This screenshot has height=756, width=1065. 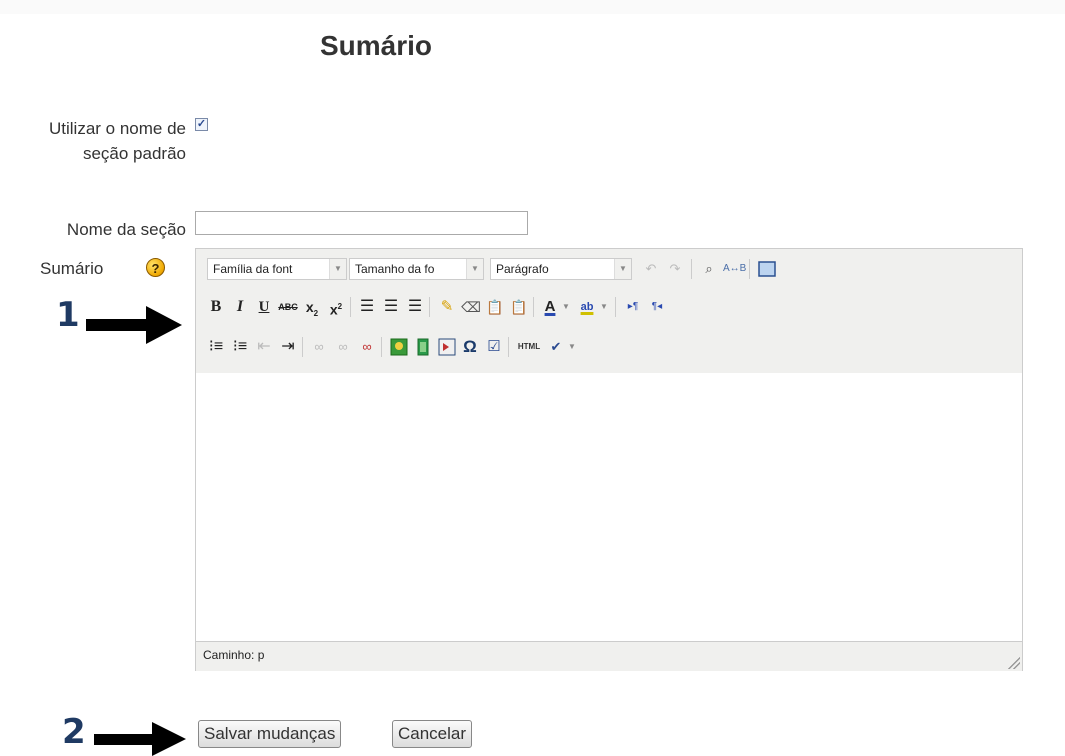 I want to click on use-default-name-checkbox: ✓, so click(x=201, y=124).